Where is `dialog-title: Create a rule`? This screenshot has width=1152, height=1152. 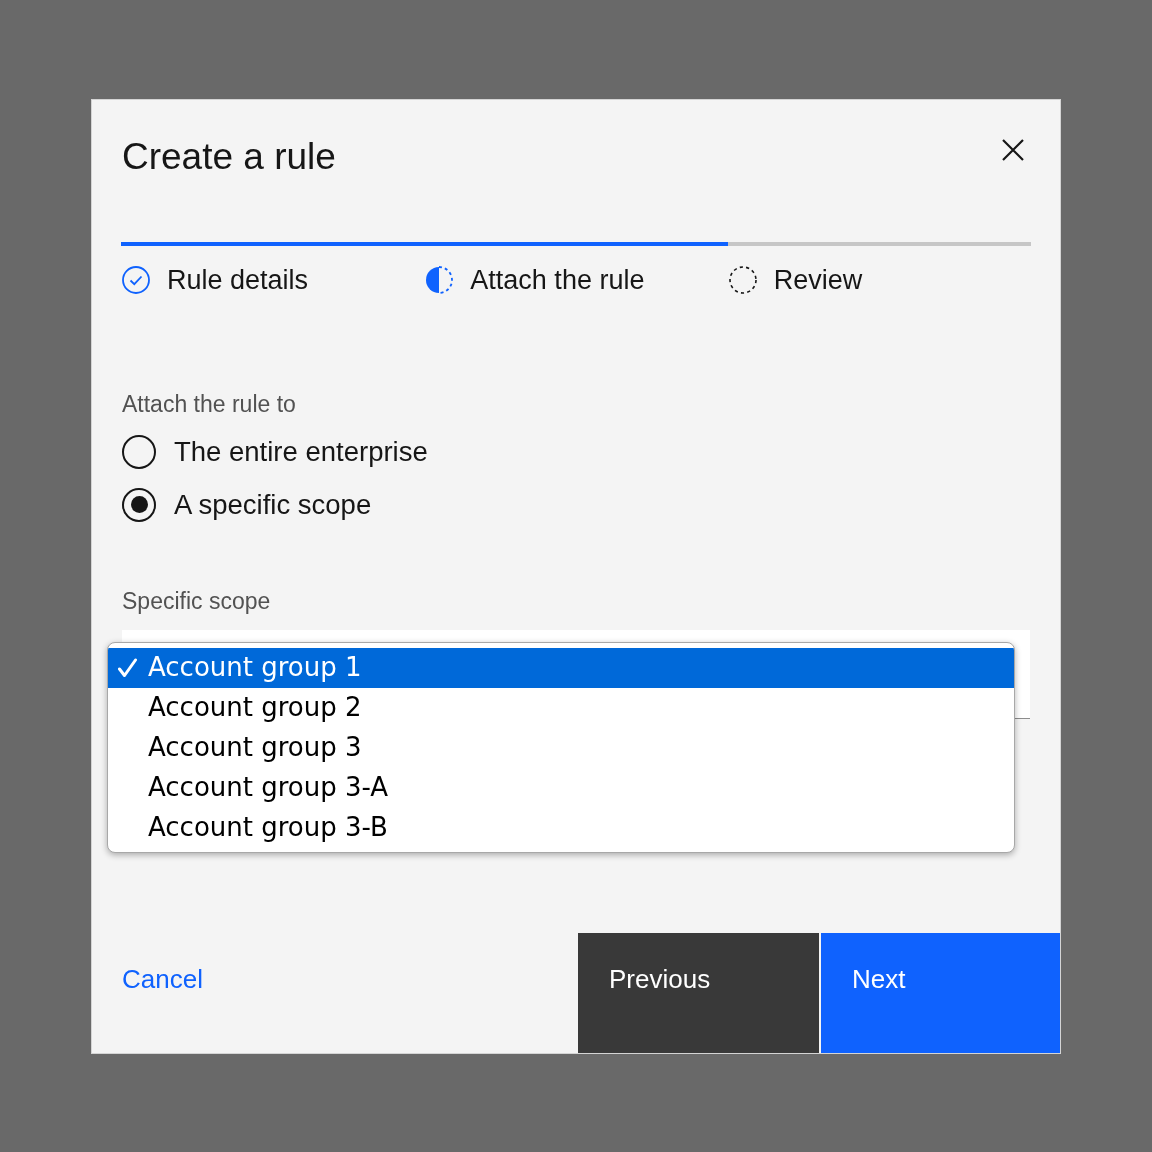
dialog-title: Create a rule is located at coordinates (229, 156).